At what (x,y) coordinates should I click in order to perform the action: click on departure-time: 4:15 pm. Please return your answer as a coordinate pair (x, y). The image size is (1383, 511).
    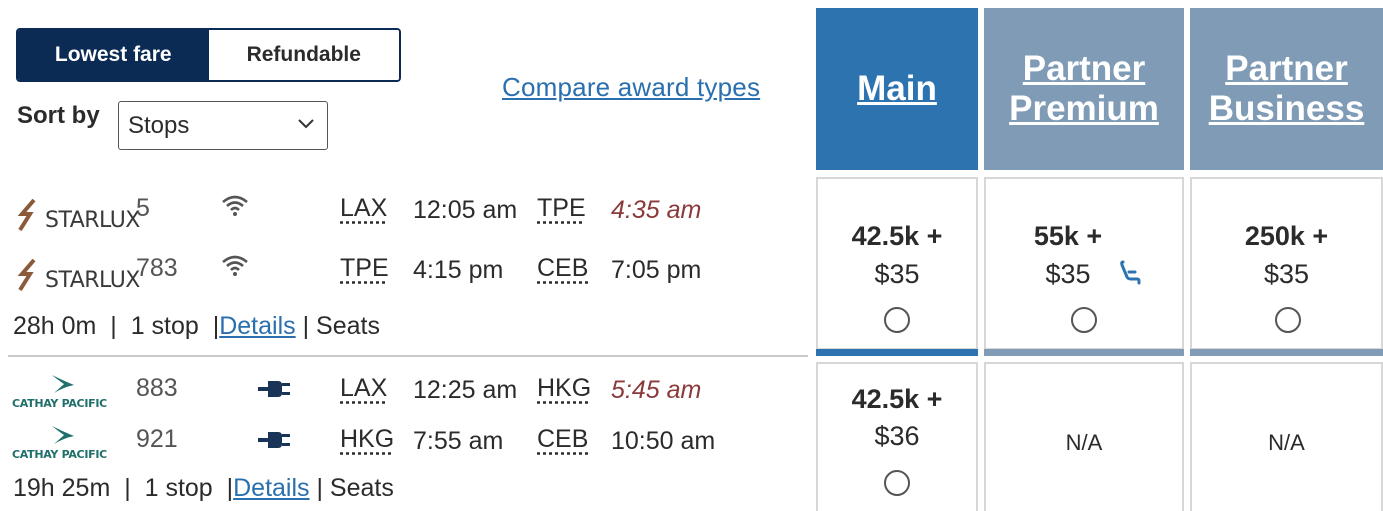
    Looking at the image, I should click on (458, 270).